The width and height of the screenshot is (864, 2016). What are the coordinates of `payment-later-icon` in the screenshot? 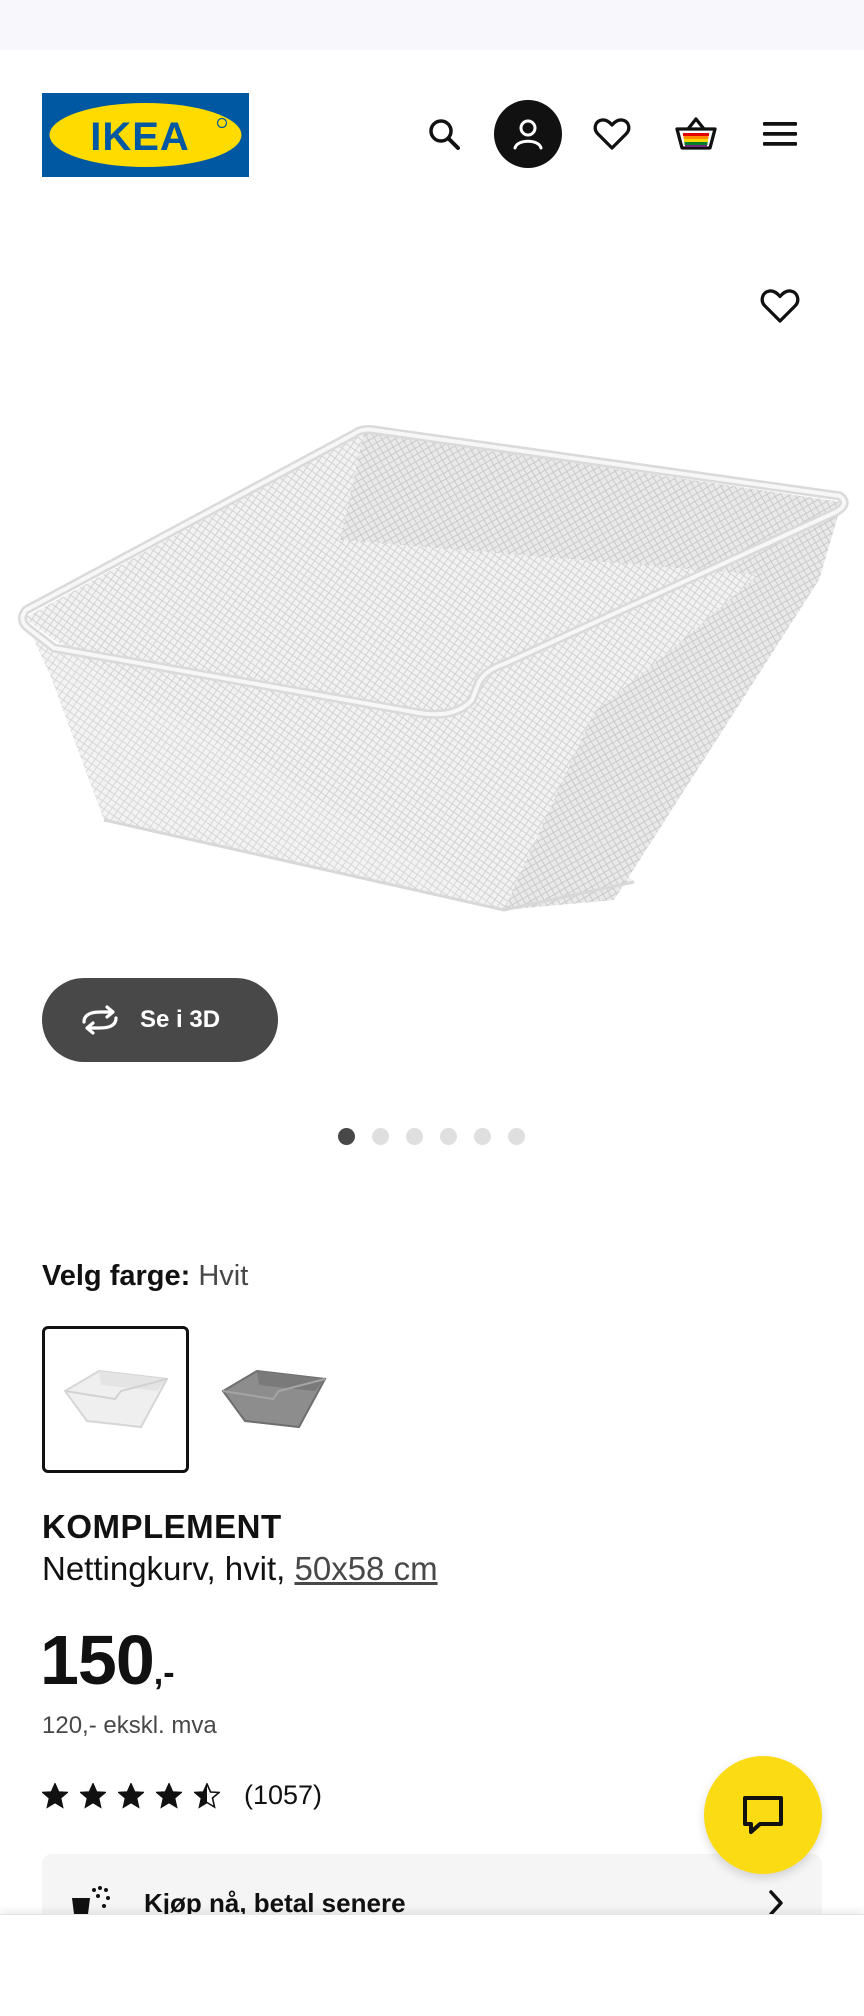 It's located at (91, 1900).